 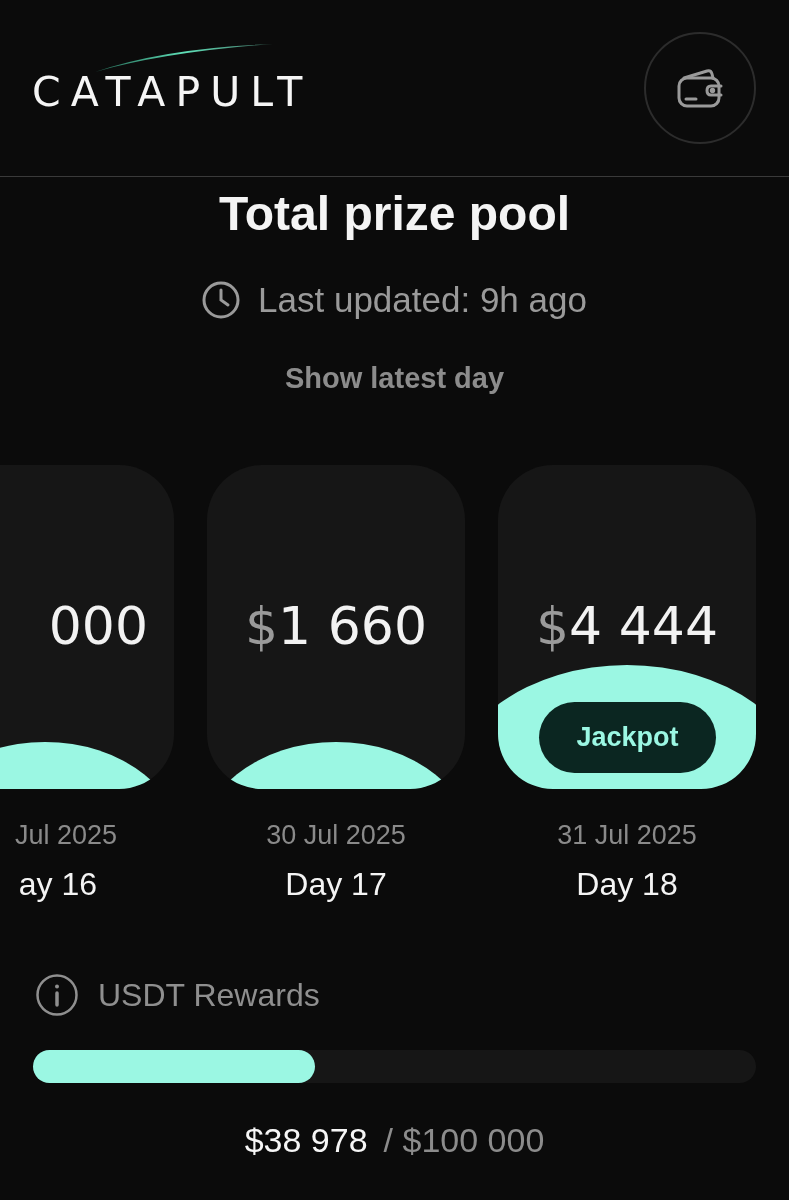 What do you see at coordinates (394, 214) in the screenshot?
I see `section-title: Total prize pool` at bounding box center [394, 214].